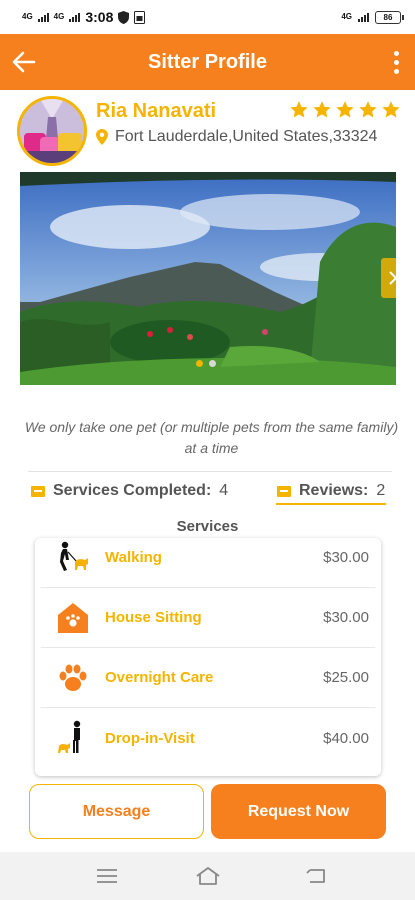 The width and height of the screenshot is (415, 900). I want to click on services-completed-label: Services Completed:, so click(132, 490).